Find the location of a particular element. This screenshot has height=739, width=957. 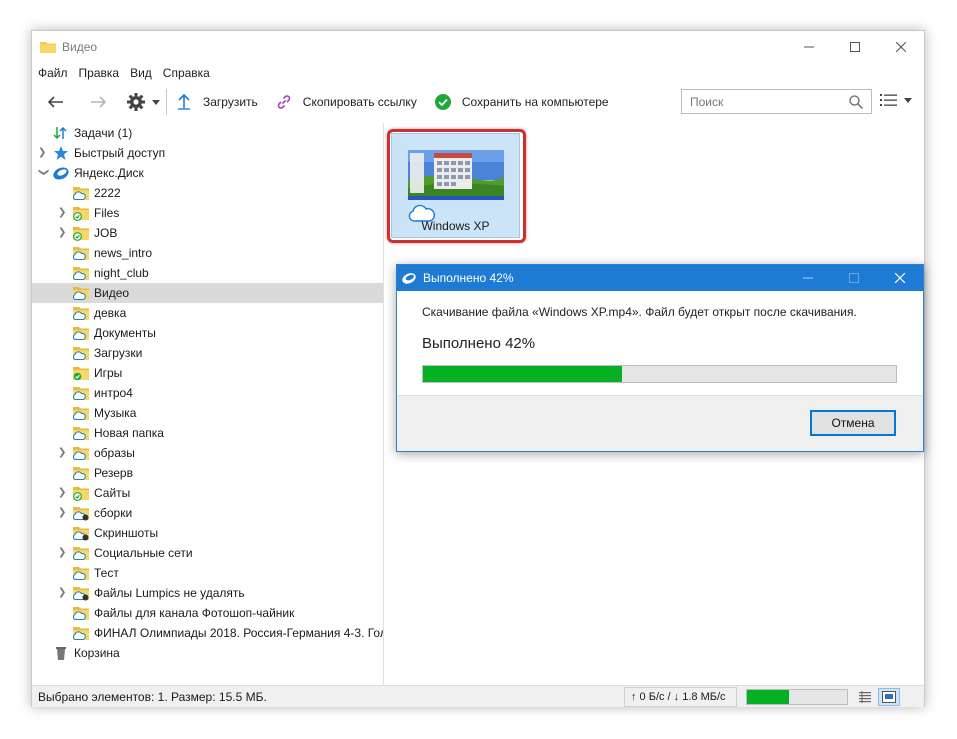

minimize-button is located at coordinates (809, 47).